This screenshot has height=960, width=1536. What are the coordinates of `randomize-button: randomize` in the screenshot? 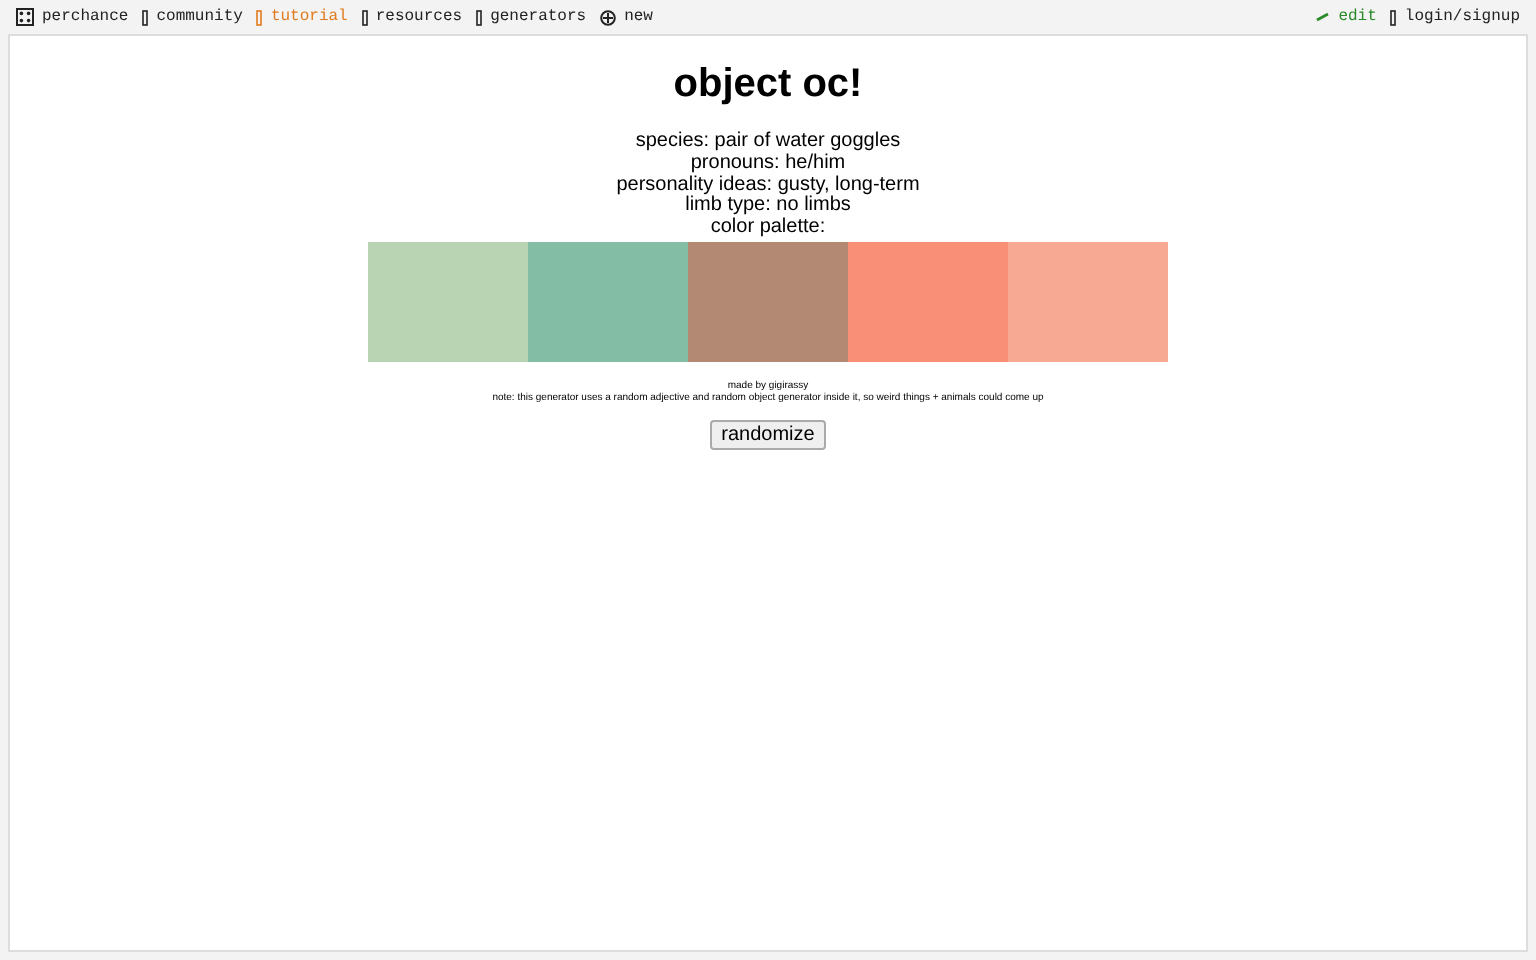 It's located at (768, 434).